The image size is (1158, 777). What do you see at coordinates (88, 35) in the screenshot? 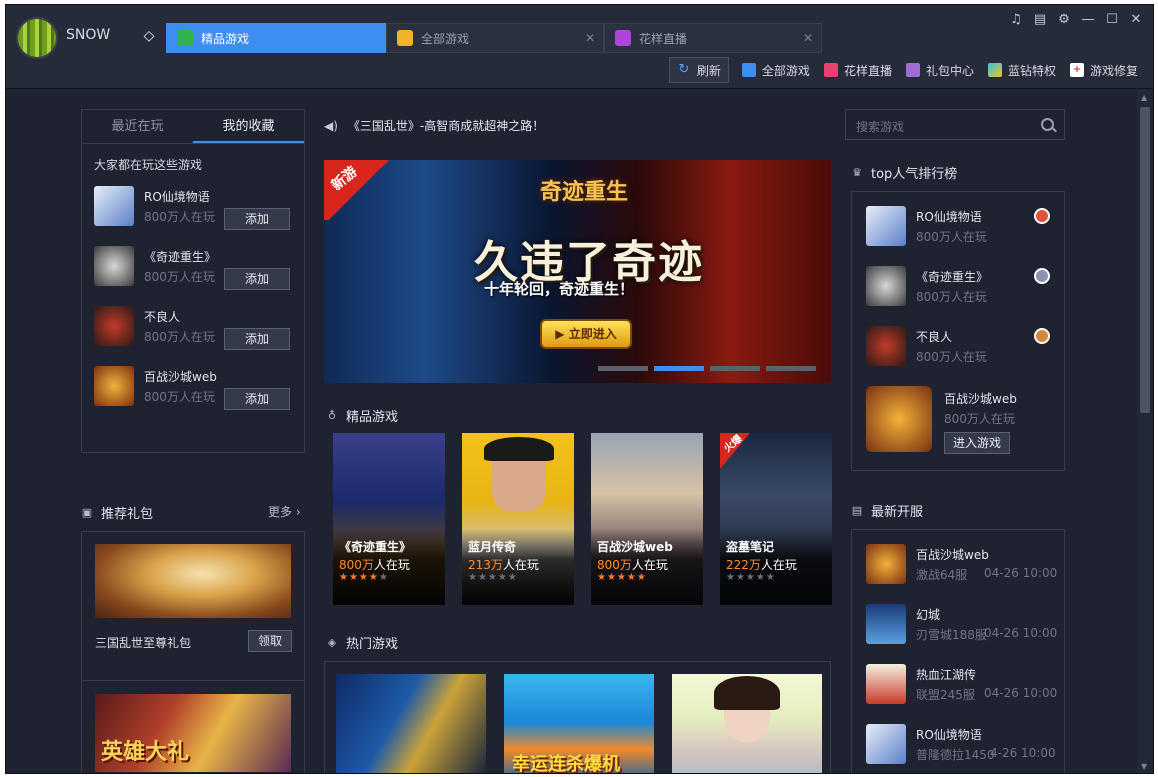
I see `username: SNOW` at bounding box center [88, 35].